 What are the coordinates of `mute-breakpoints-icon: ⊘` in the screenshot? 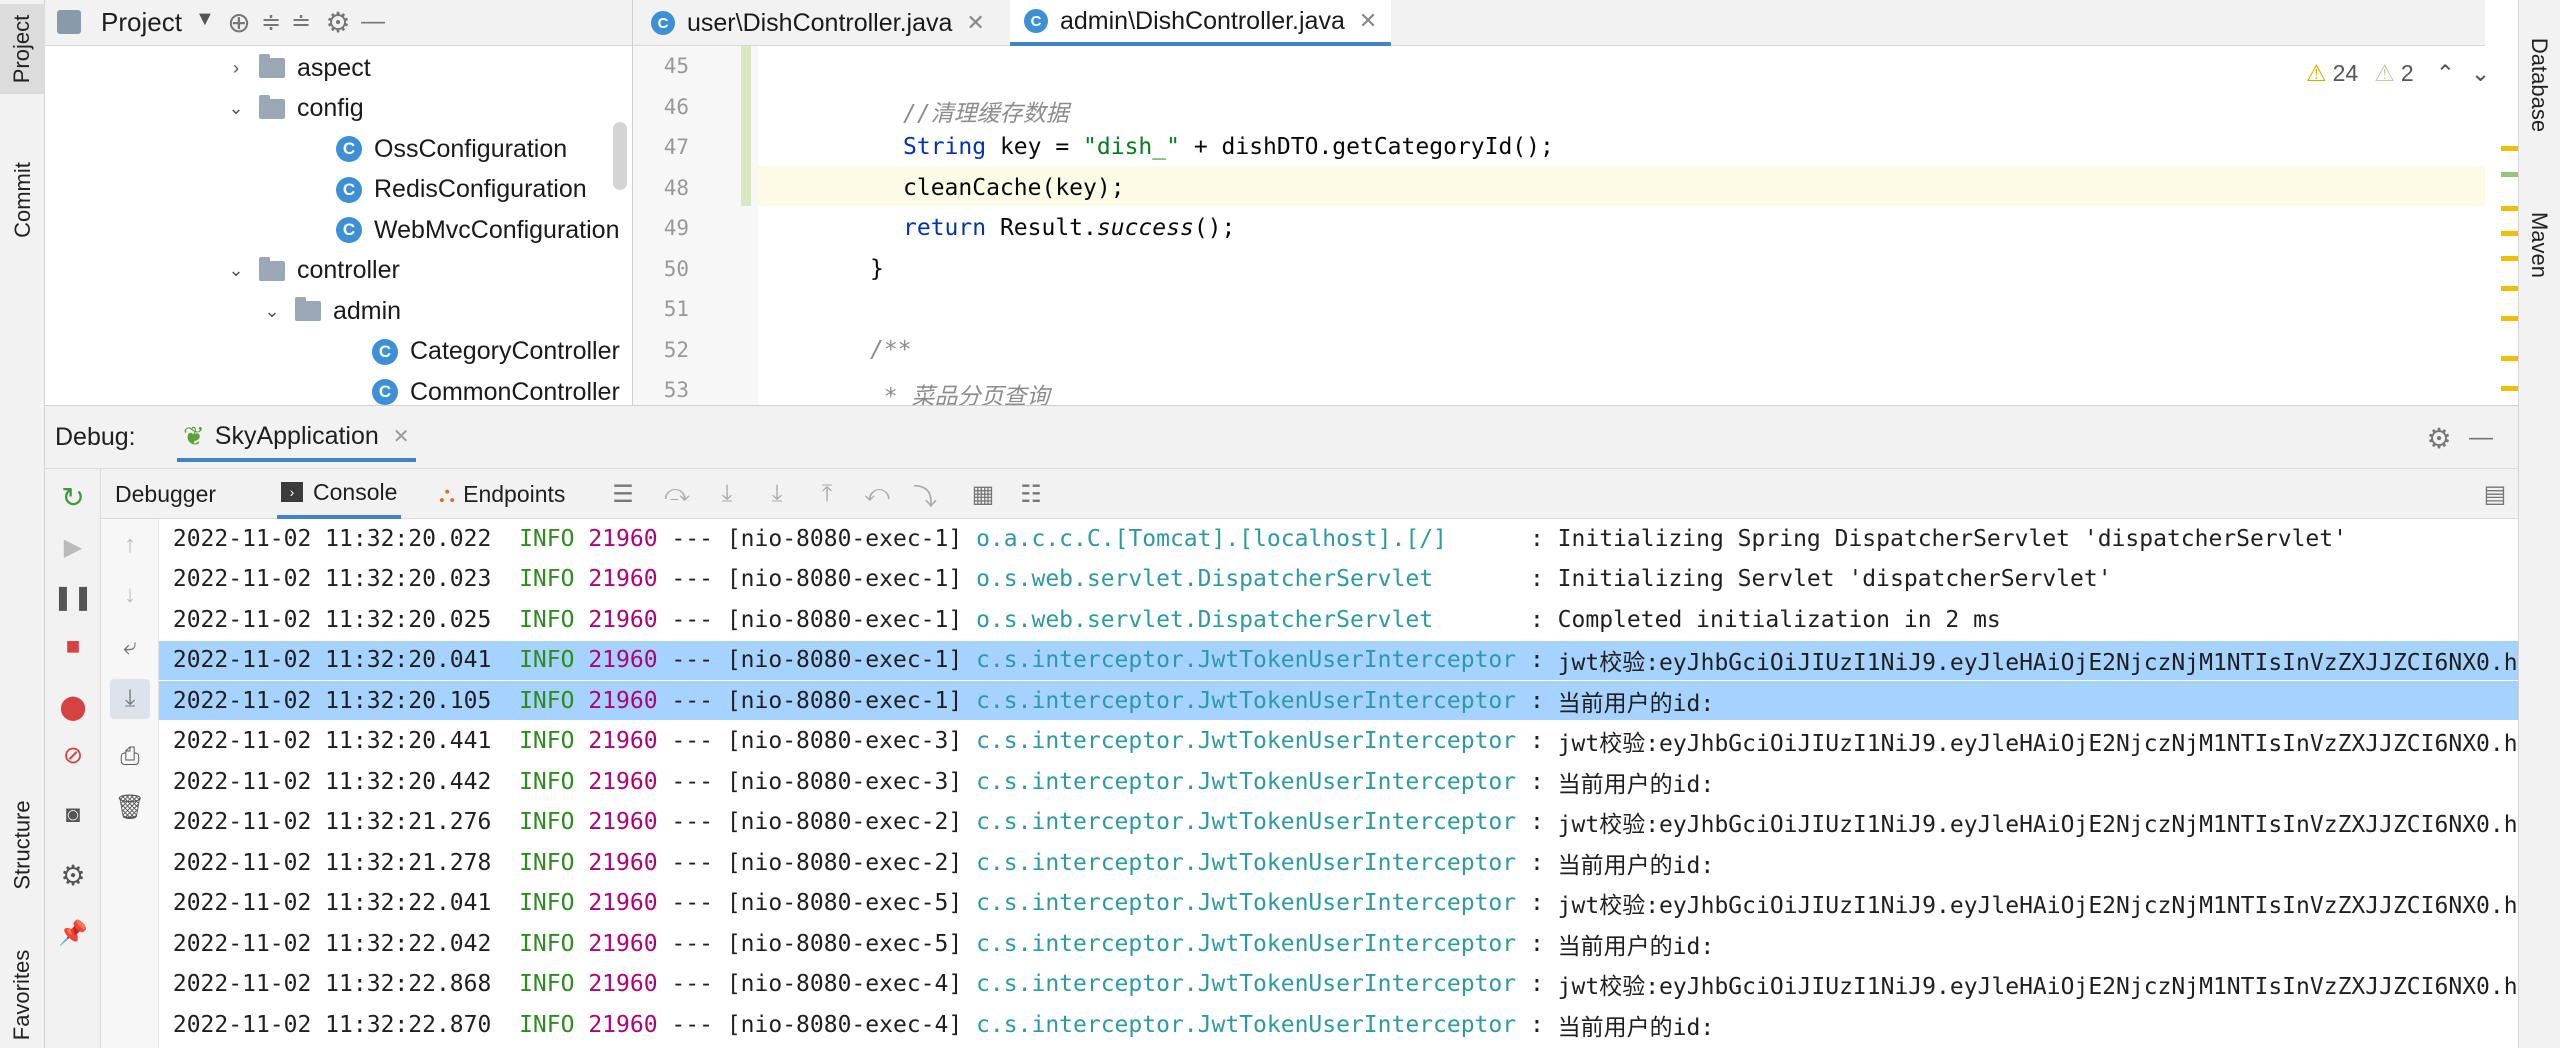 It's located at (73, 755).